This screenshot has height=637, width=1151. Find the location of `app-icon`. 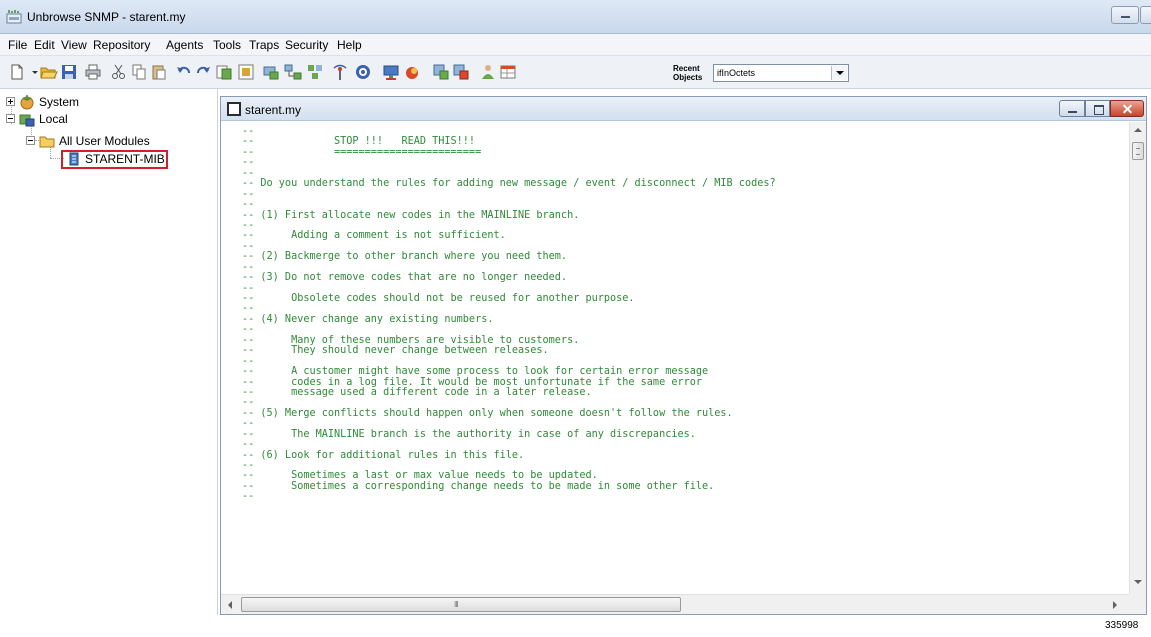

app-icon is located at coordinates (14, 17).